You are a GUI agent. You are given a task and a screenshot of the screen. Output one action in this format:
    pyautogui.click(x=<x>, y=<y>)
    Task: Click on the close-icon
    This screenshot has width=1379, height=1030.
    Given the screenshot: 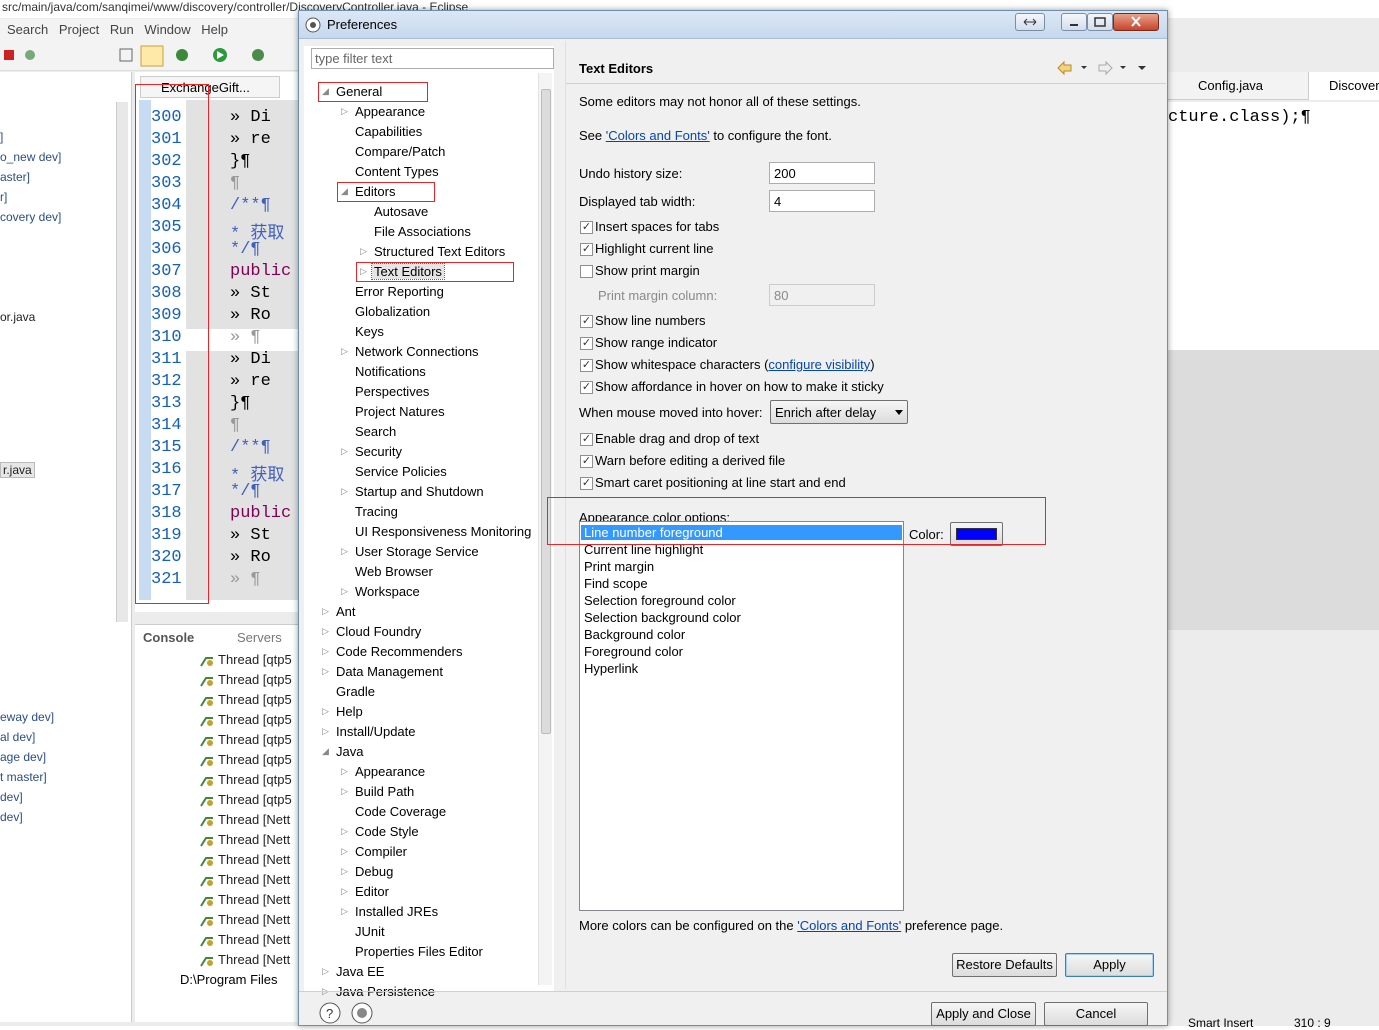 What is the action you would take?
    pyautogui.click(x=1136, y=22)
    